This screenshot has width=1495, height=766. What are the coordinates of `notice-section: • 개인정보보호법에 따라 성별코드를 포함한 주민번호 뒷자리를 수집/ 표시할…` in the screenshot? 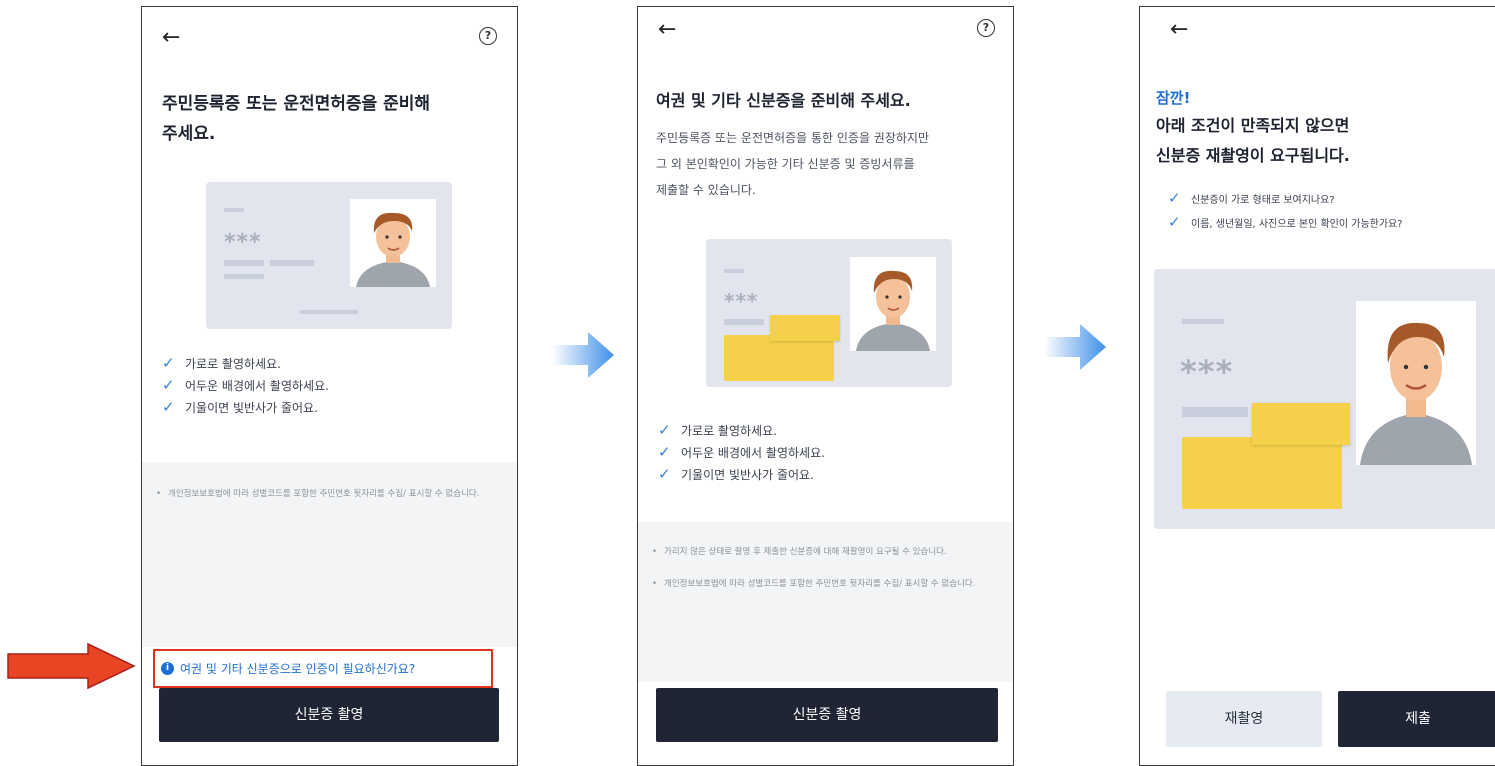 It's located at (329, 554).